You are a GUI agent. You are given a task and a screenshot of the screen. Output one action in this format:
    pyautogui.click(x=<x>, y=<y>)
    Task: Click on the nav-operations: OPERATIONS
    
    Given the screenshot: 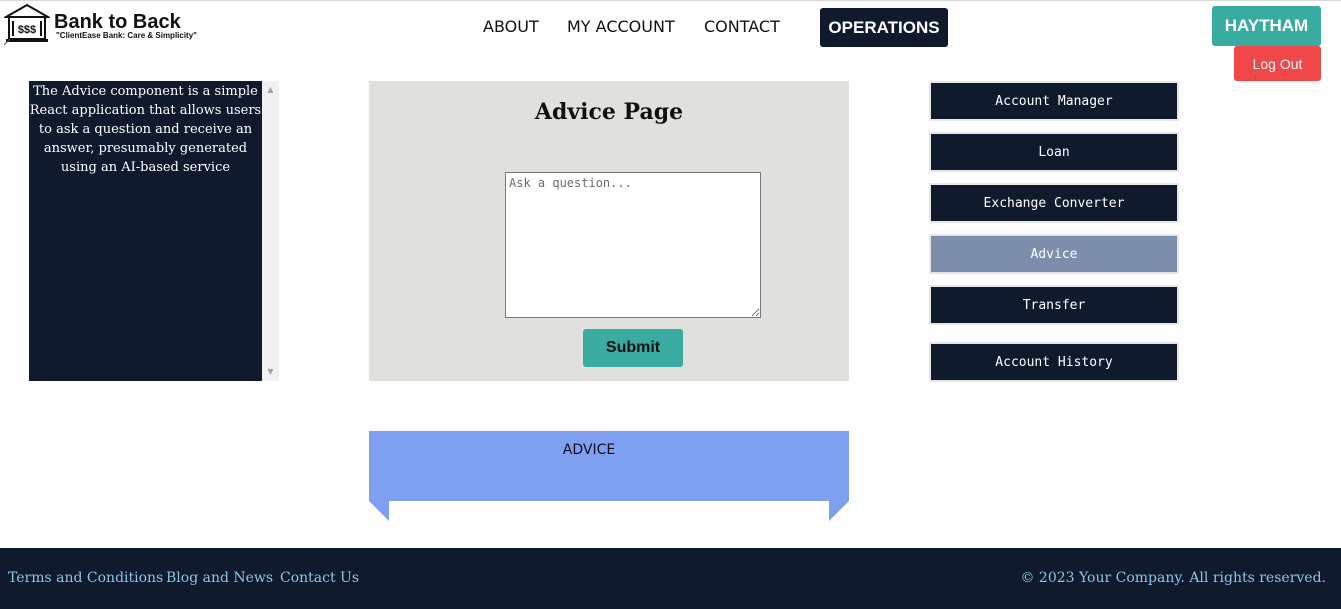 What is the action you would take?
    pyautogui.click(x=884, y=27)
    